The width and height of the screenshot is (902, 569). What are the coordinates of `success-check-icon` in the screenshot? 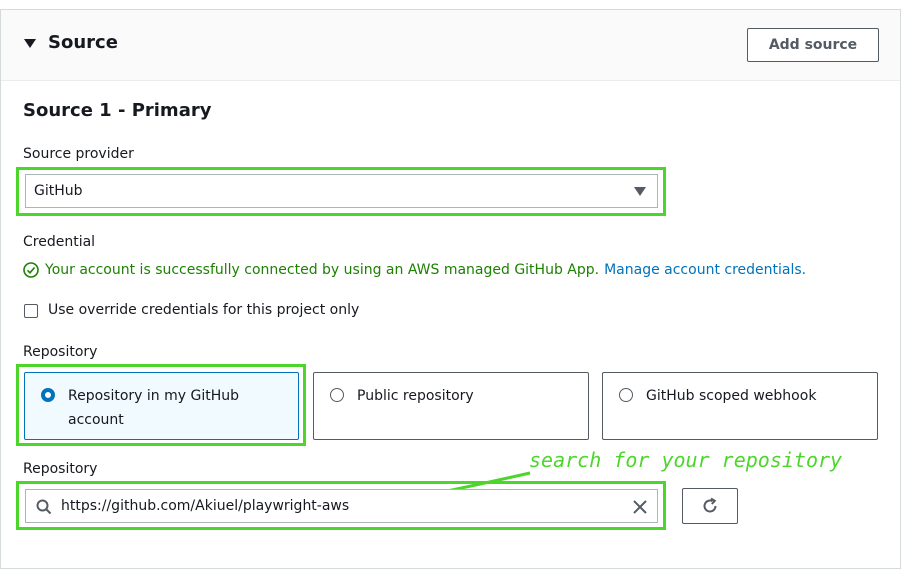 It's located at (31, 270).